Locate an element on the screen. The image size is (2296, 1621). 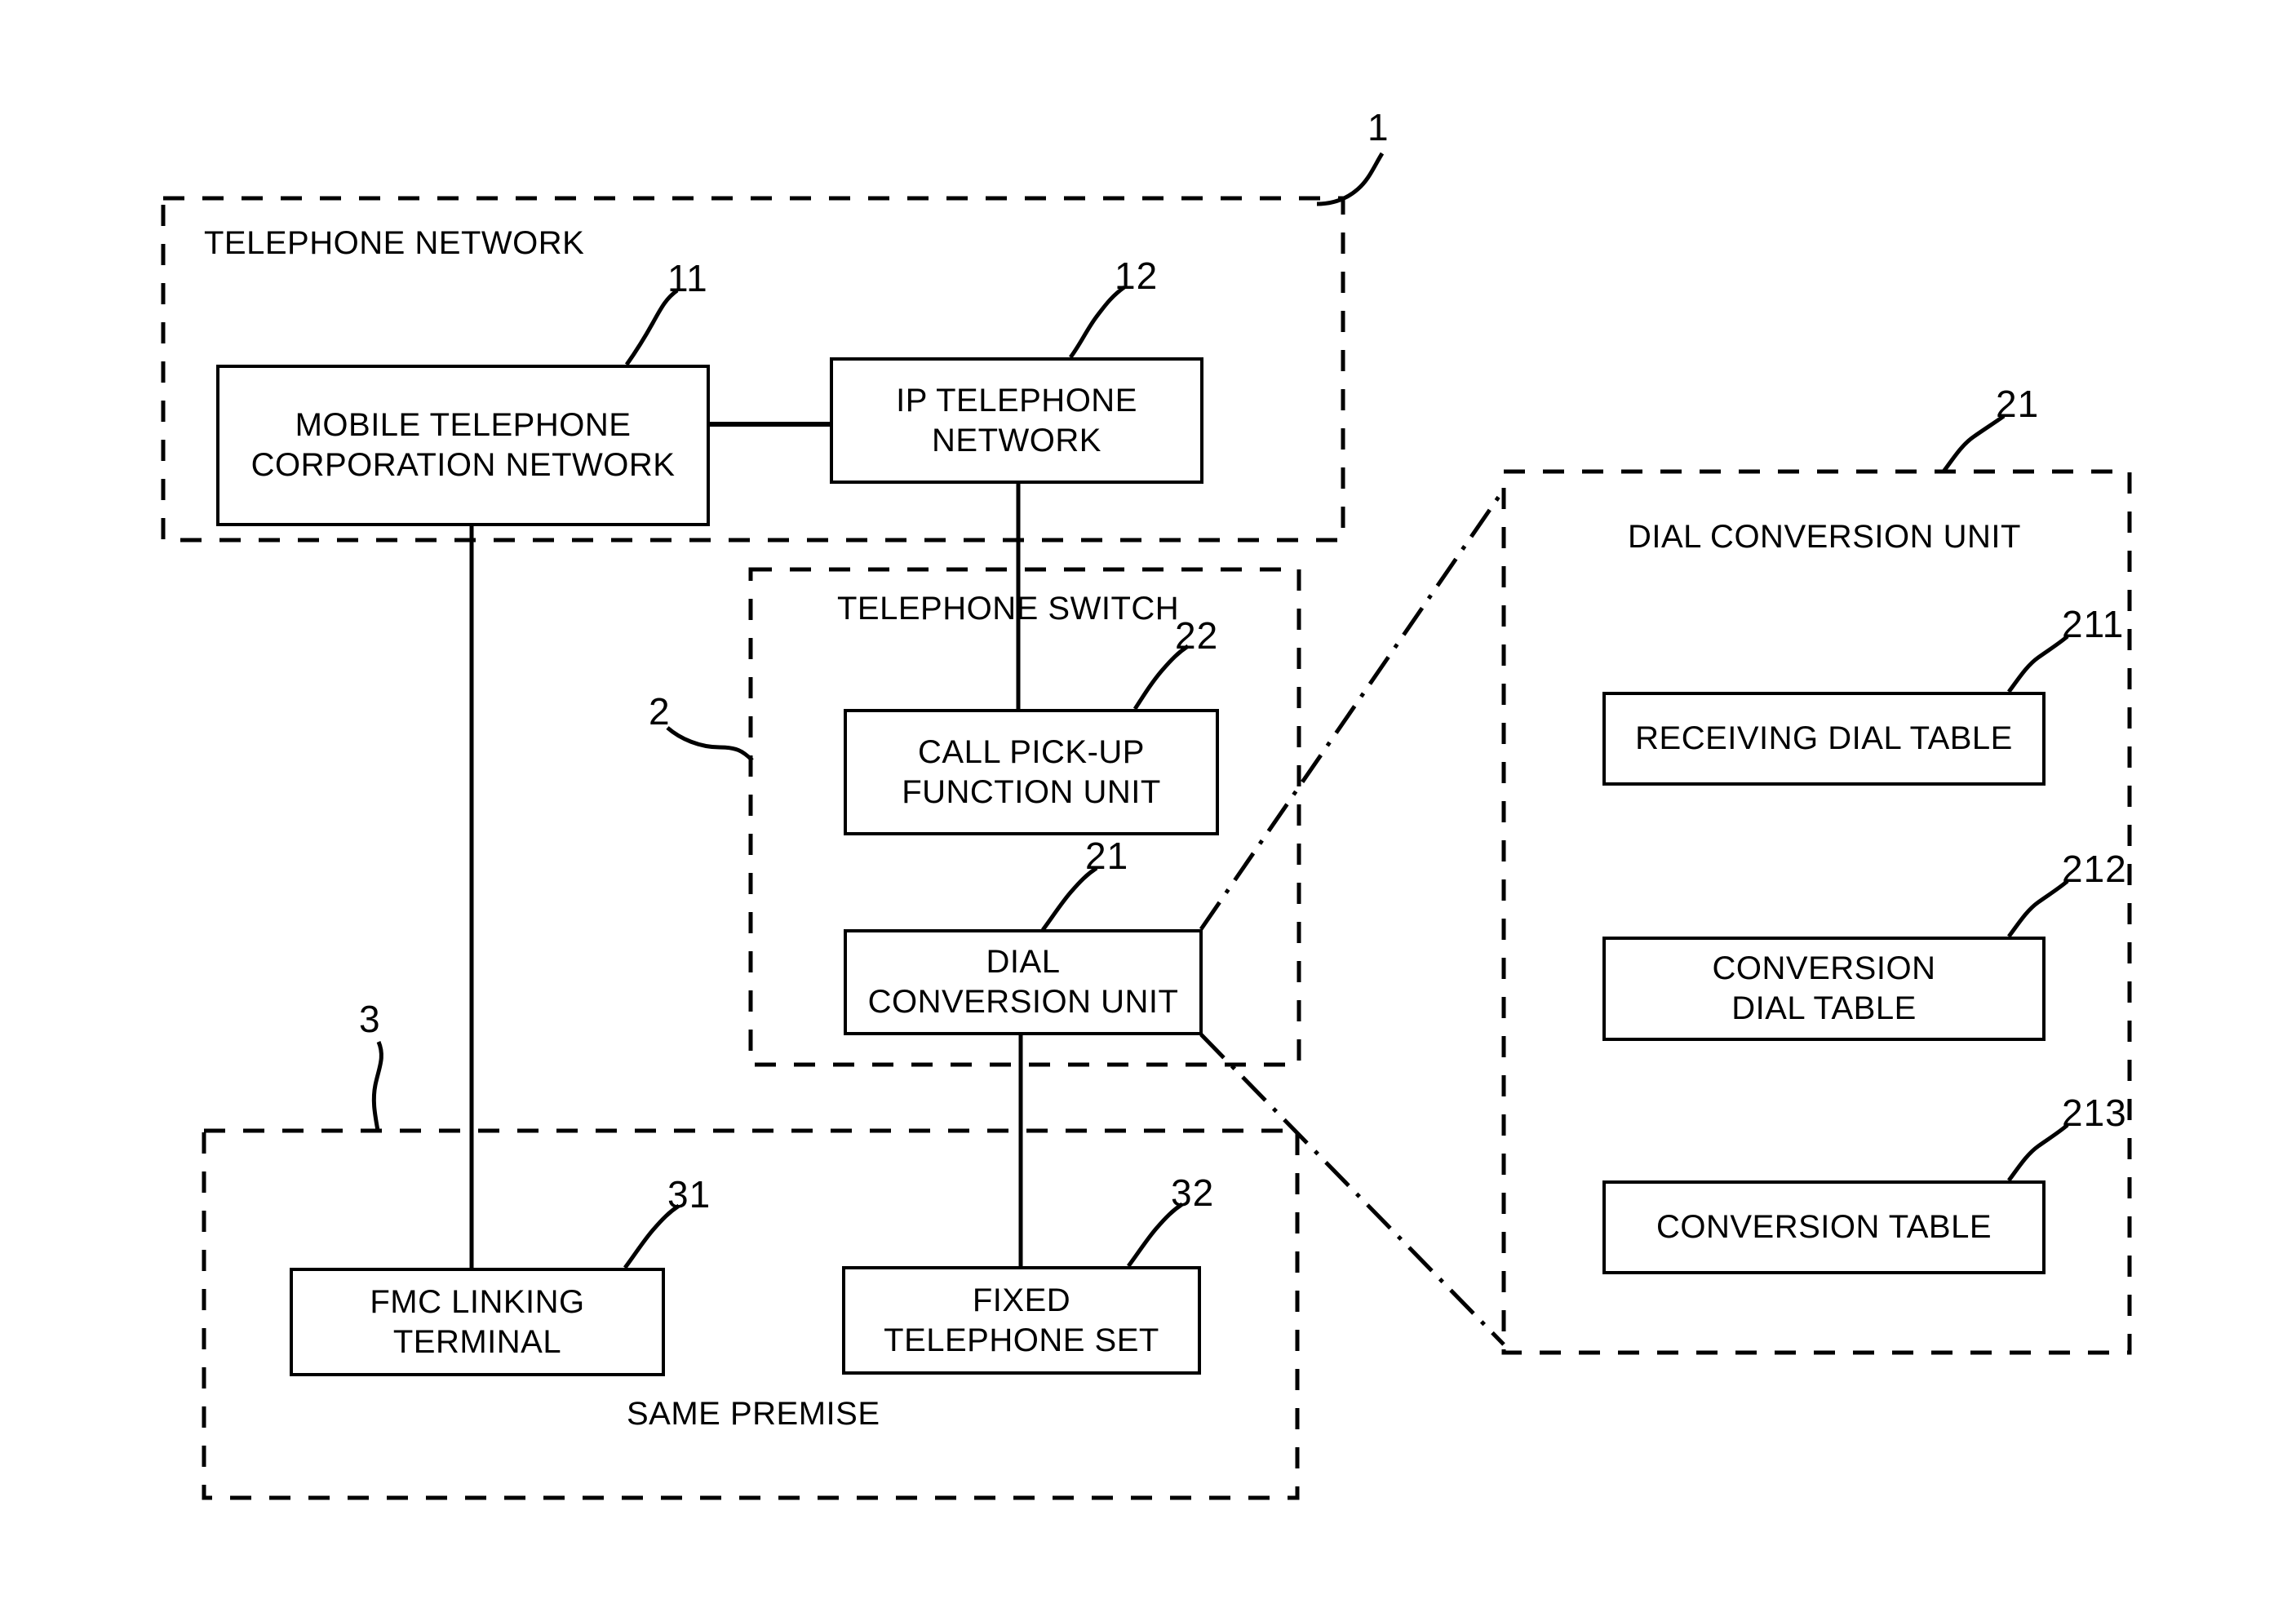
ref-numeral-12: 12 is located at coordinates (1137, 276).